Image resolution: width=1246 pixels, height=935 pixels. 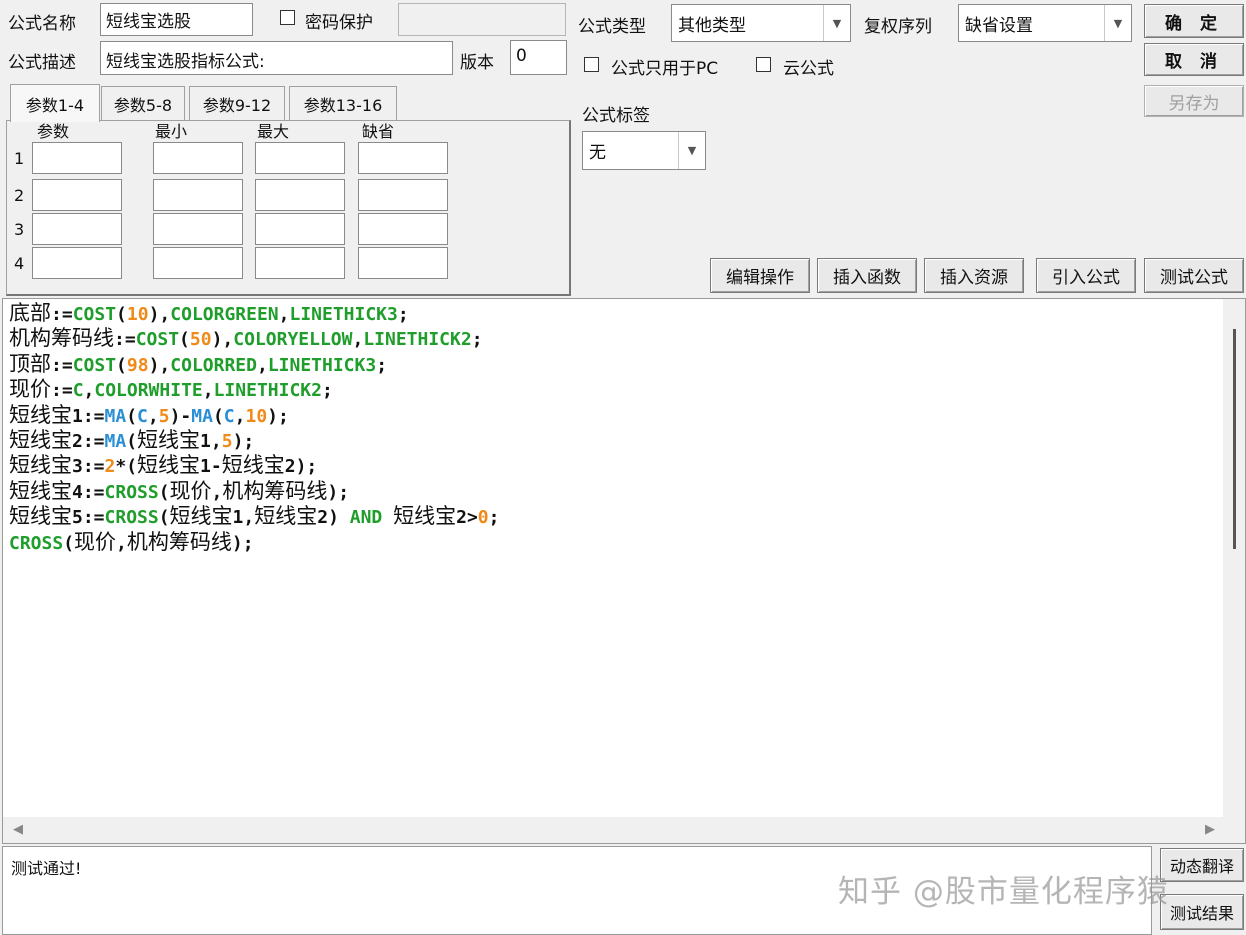 I want to click on param2-min-input, so click(x=198, y=195).